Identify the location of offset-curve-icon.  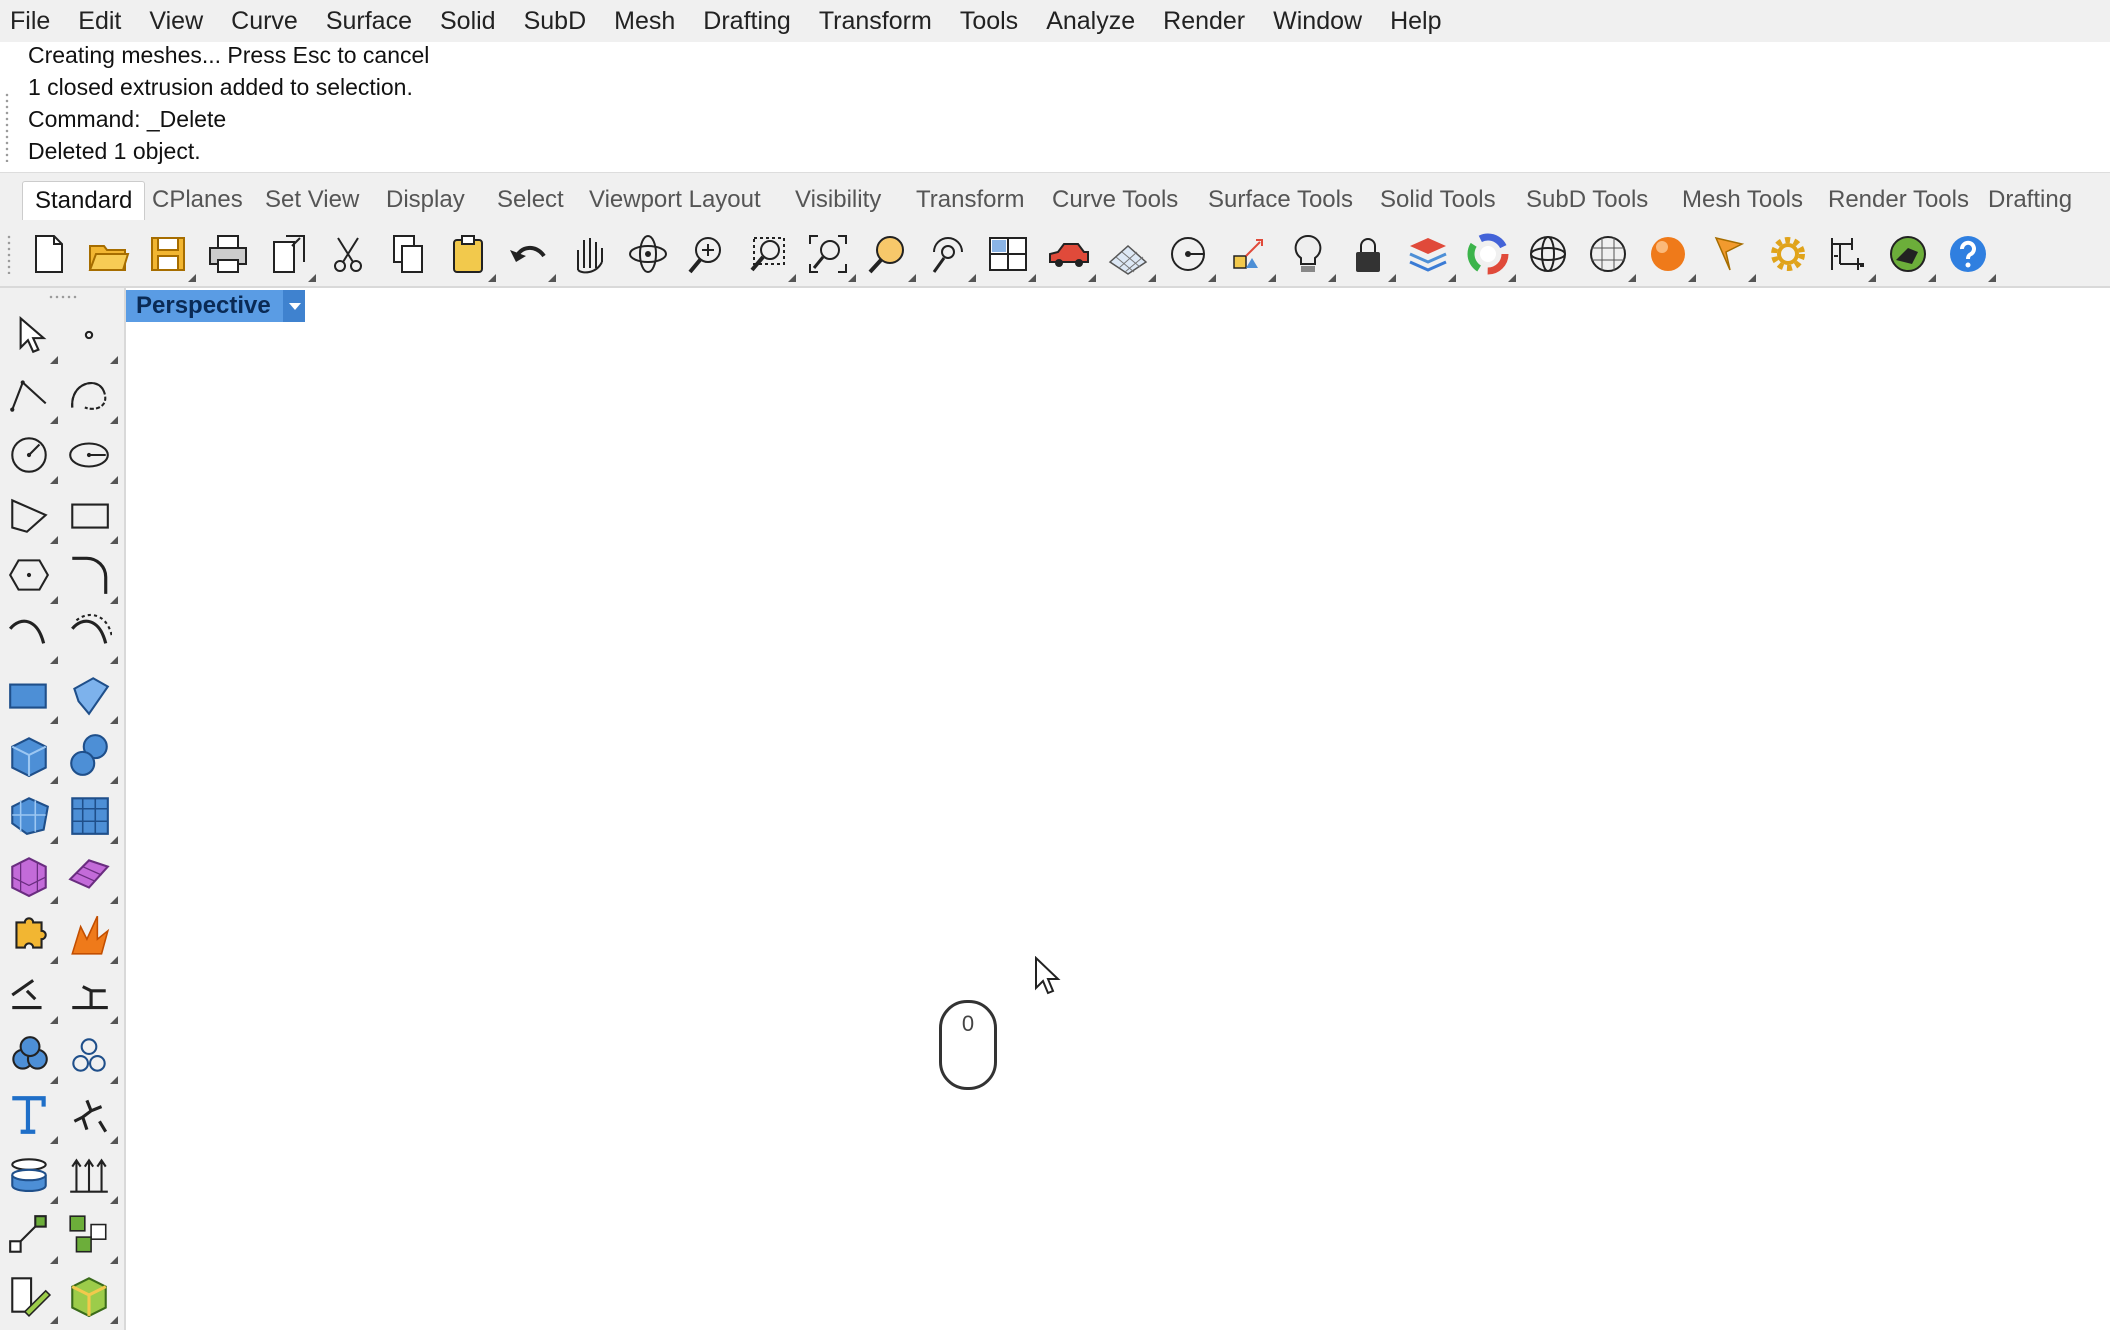
(92, 638).